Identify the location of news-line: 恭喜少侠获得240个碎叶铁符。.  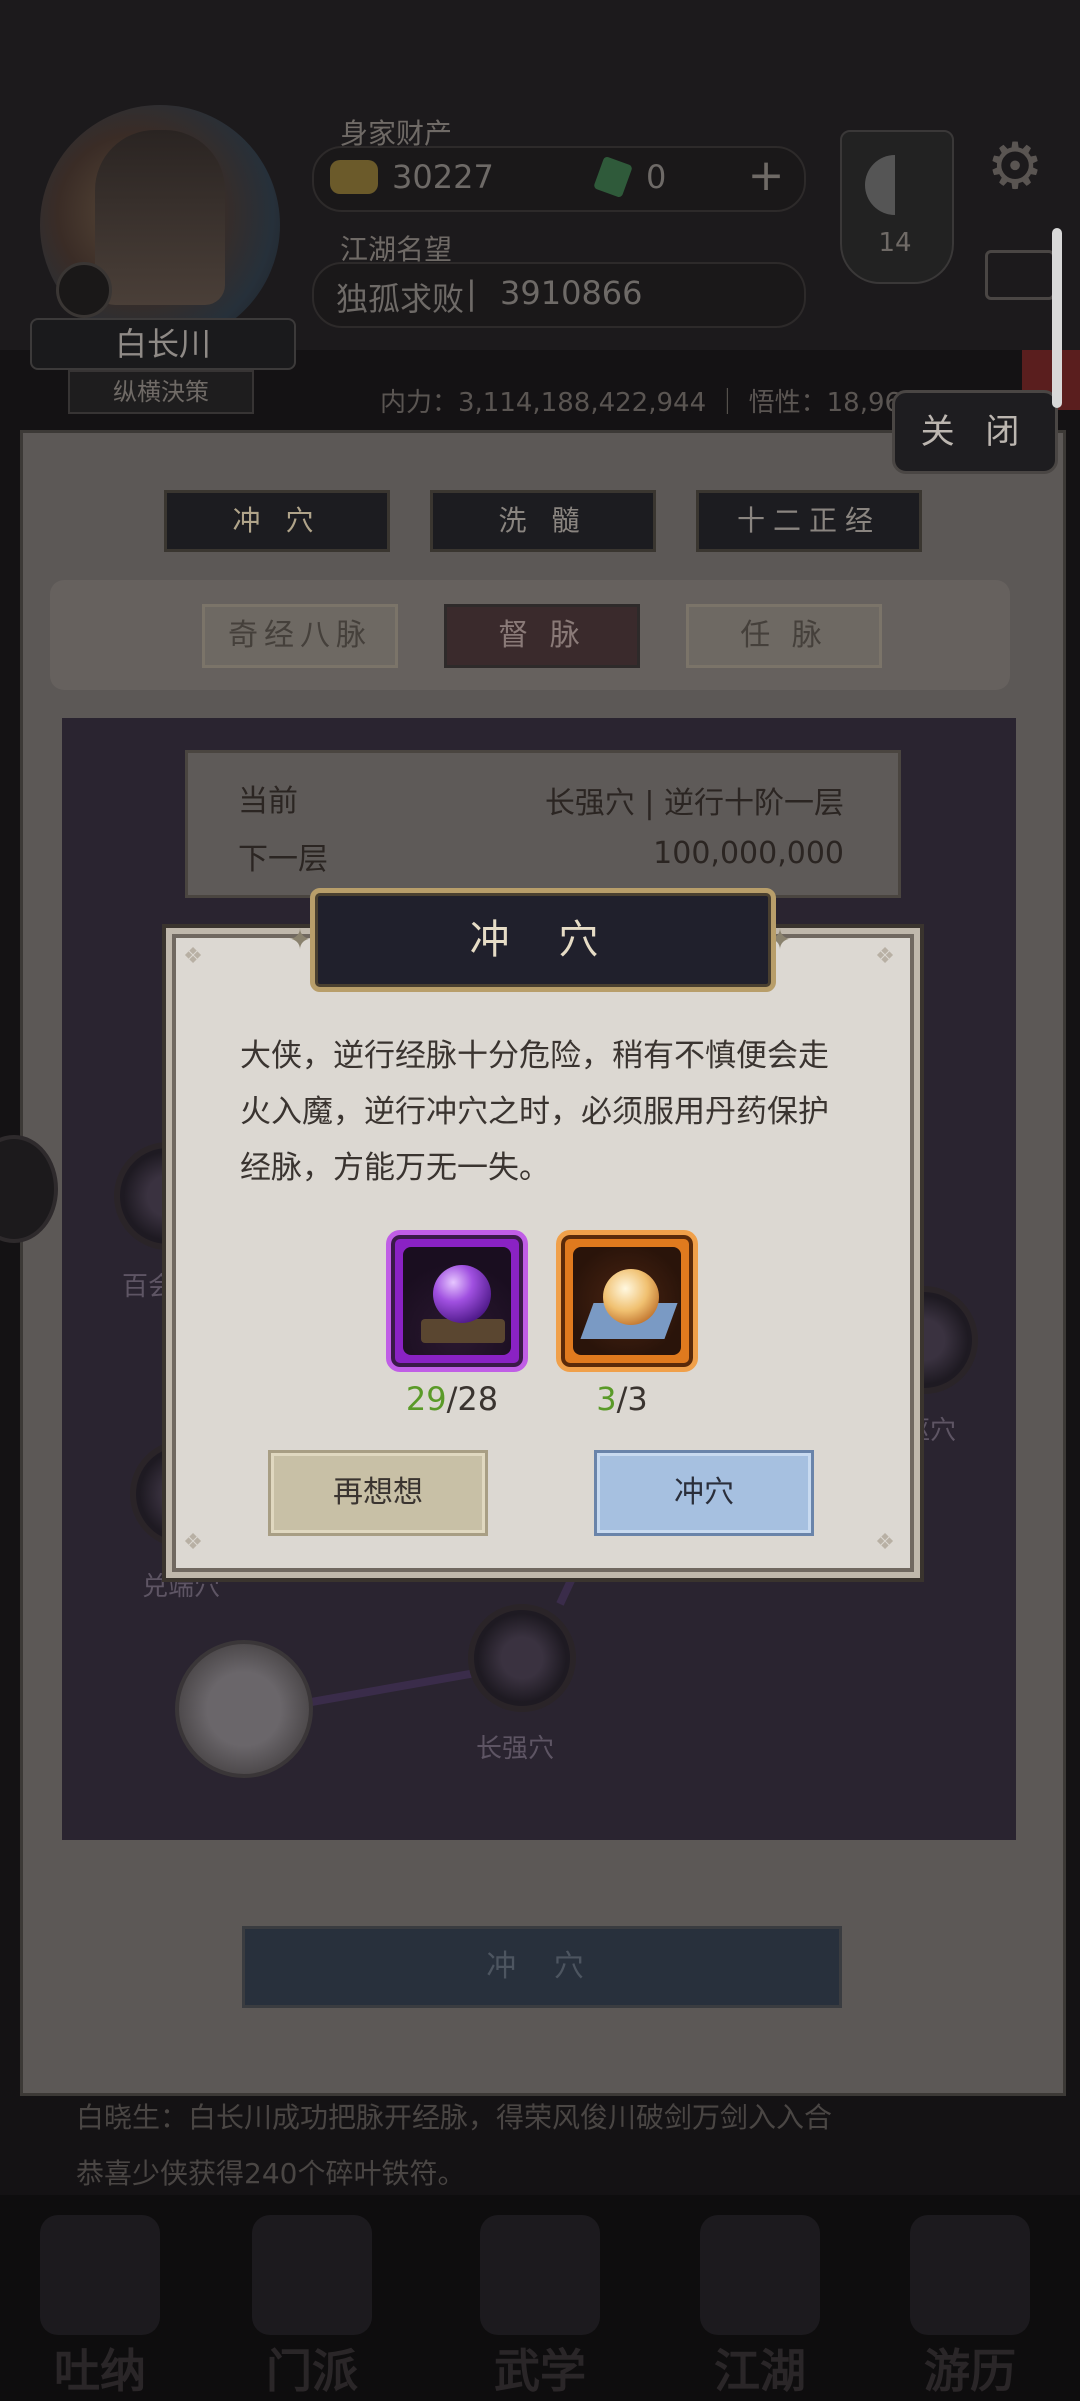
(271, 2173).